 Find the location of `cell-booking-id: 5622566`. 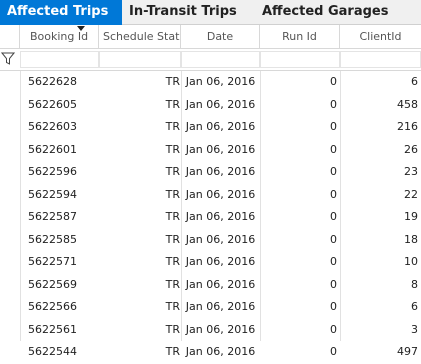

cell-booking-id: 5622566 is located at coordinates (52, 306).